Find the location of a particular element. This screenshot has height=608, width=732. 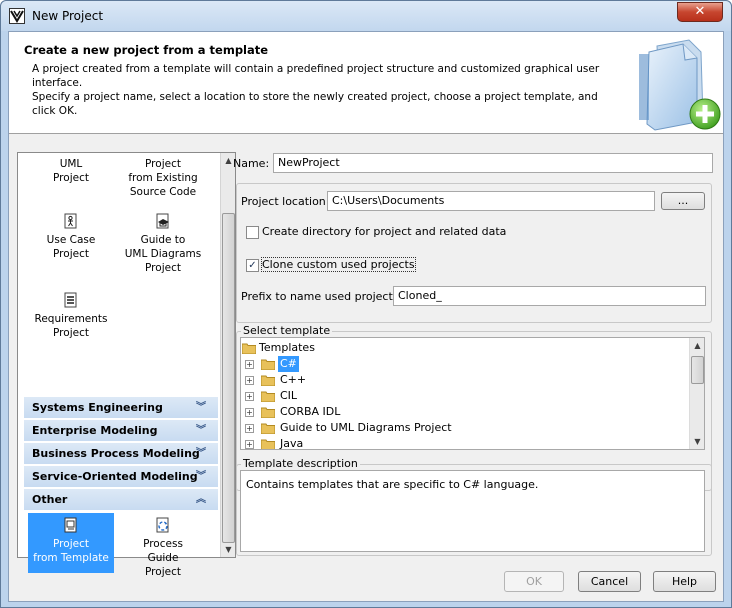

requirements-project-item: Requirements Project is located at coordinates (71, 316).